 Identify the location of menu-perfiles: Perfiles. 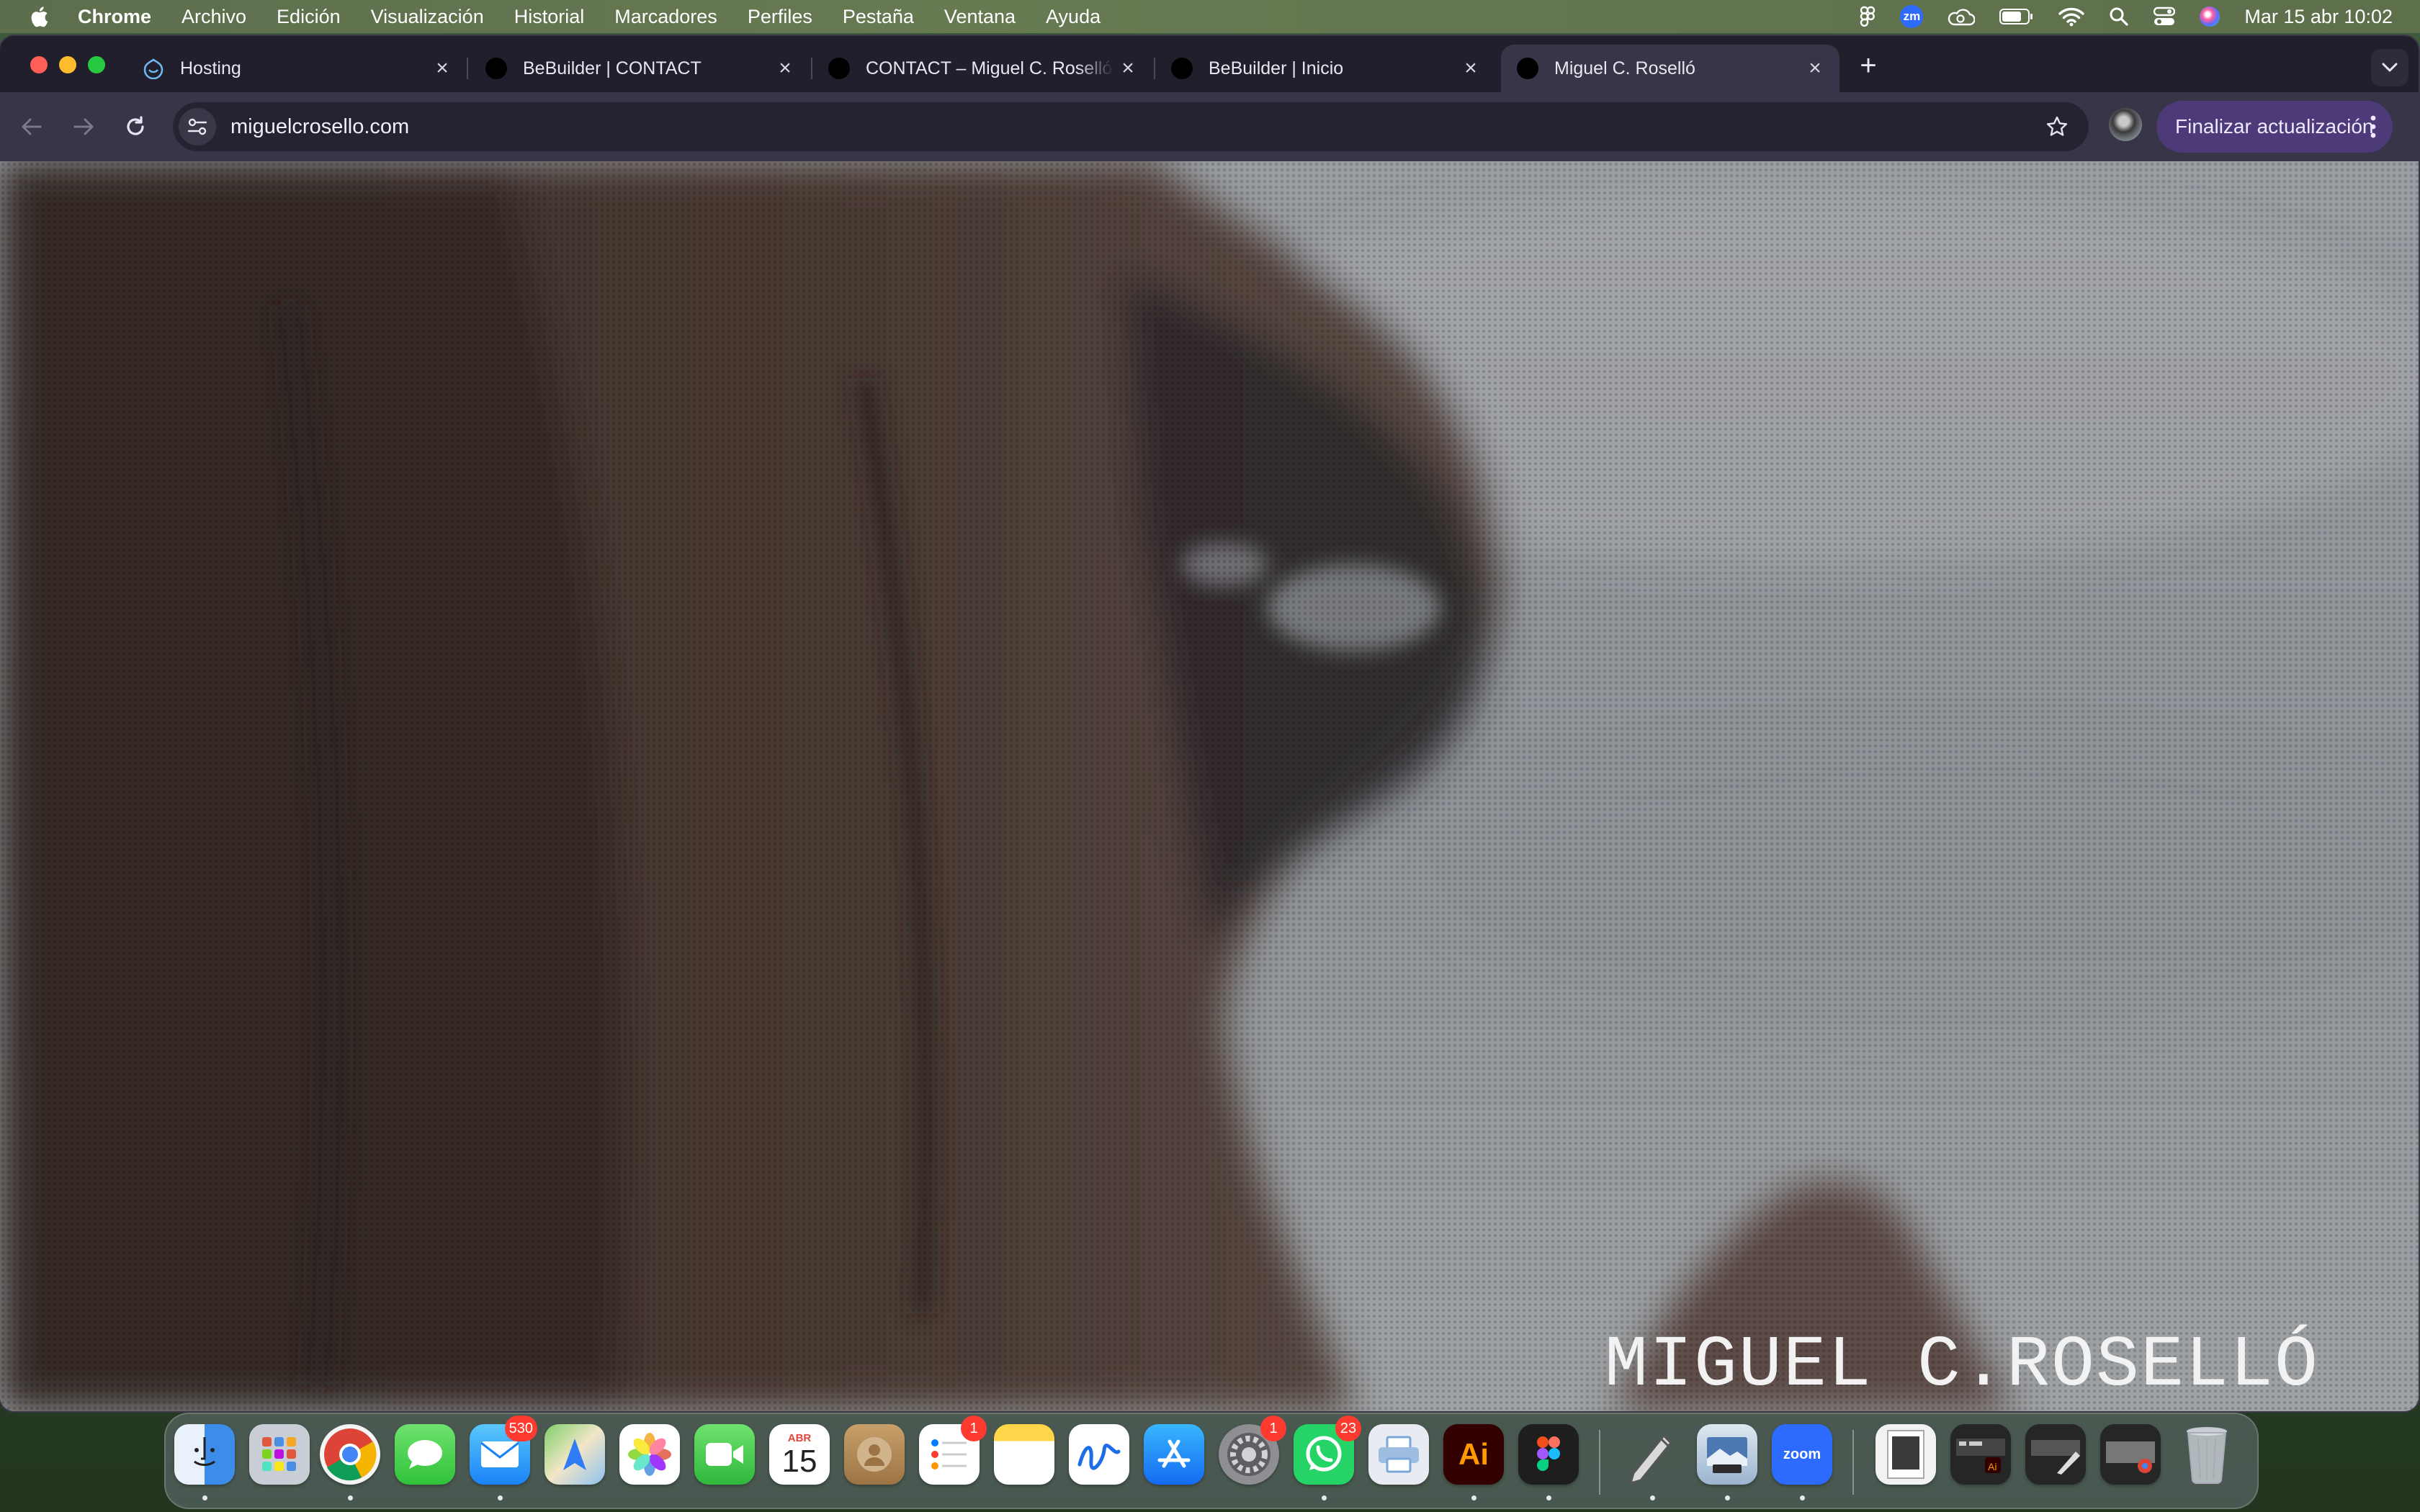
(780, 17).